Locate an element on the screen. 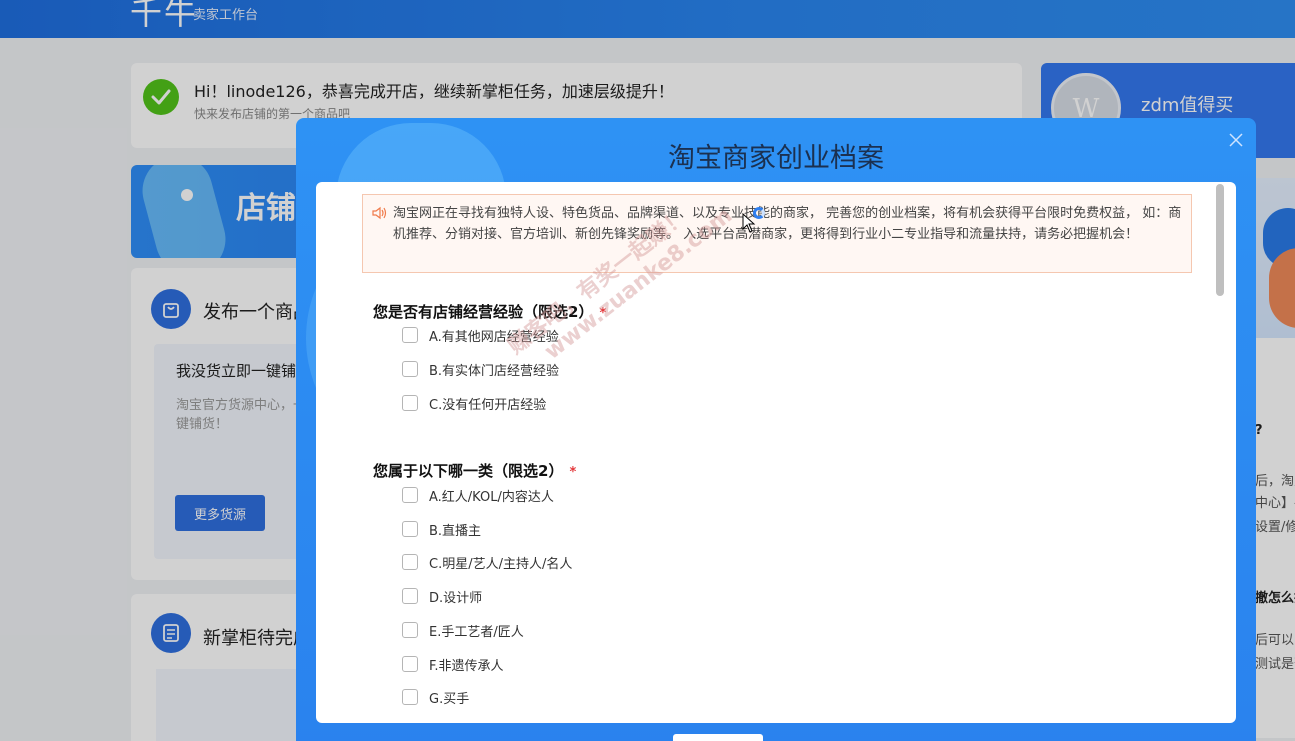 The width and height of the screenshot is (1295, 741). submit-button is located at coordinates (718, 737).